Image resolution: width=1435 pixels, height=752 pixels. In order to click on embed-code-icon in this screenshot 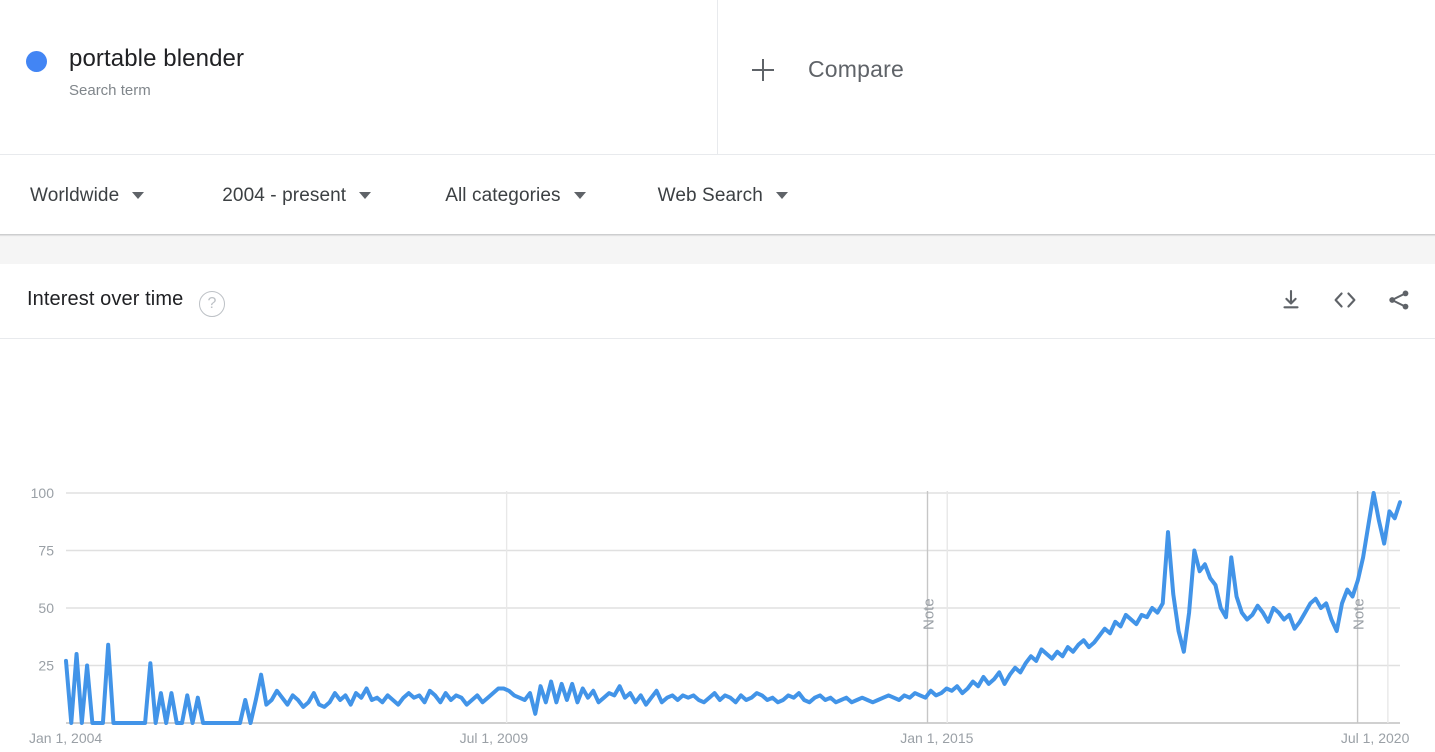, I will do `click(1345, 300)`.